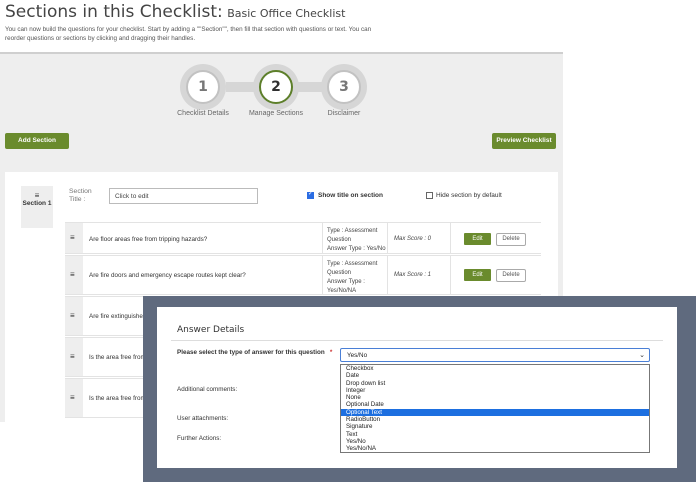 The height and width of the screenshot is (497, 700). What do you see at coordinates (495, 434) in the screenshot?
I see `option-item: Text` at bounding box center [495, 434].